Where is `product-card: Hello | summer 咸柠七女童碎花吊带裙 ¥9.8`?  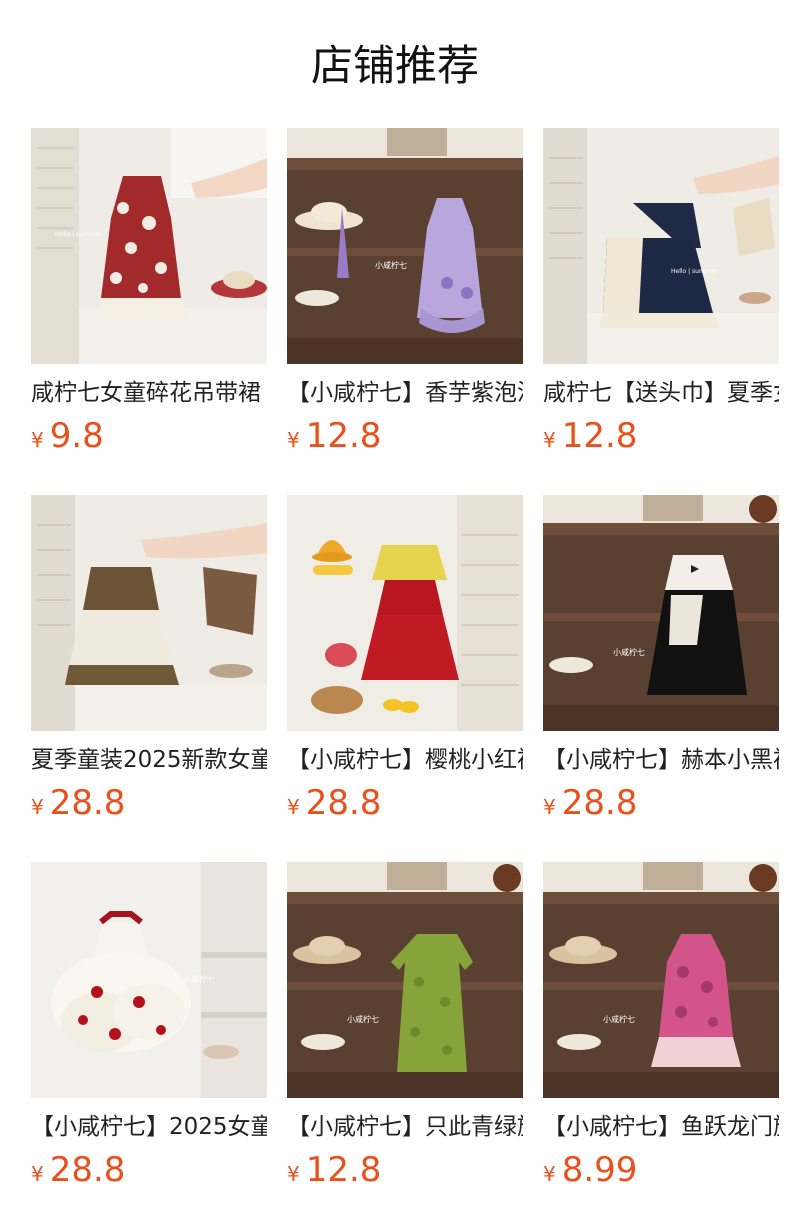 product-card: Hello | summer 咸柠七女童碎花吊带裙 ¥9.8 is located at coordinates (149, 295).